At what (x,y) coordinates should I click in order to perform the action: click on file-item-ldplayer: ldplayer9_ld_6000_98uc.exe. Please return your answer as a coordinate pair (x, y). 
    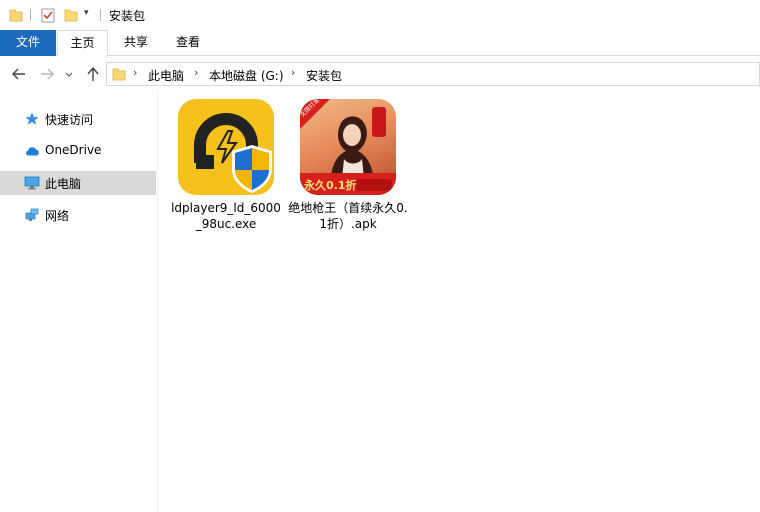
    Looking at the image, I should click on (226, 165).